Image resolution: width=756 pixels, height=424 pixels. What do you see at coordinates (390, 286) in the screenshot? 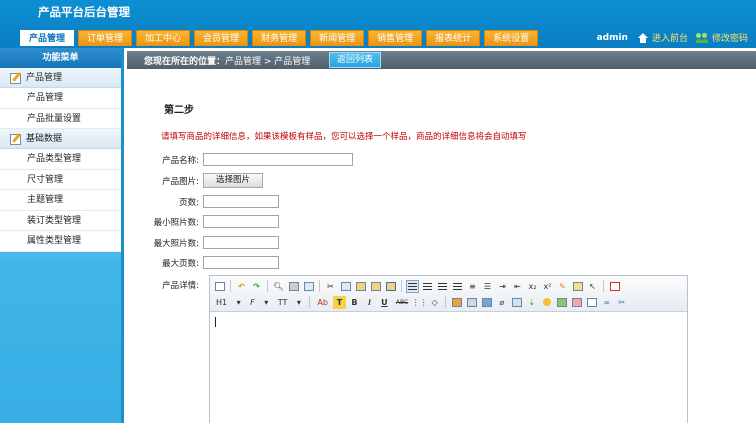
I see `paste-word-icon` at bounding box center [390, 286].